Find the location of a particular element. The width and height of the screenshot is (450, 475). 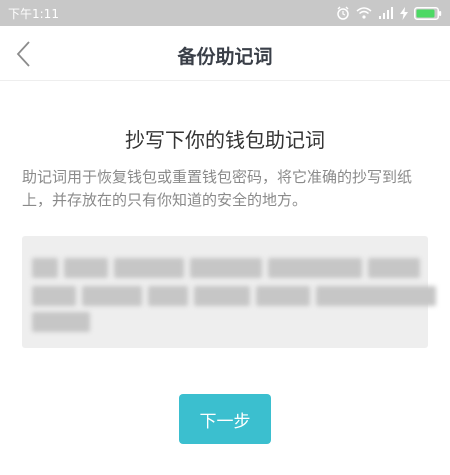

next-step-button: 下一步 is located at coordinates (225, 419).